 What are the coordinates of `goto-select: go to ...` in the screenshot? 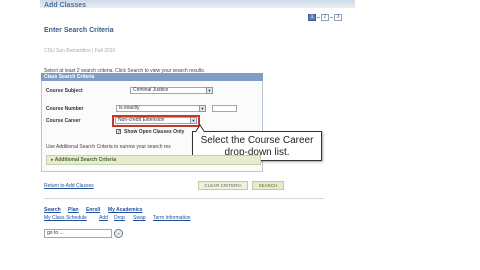 It's located at (78, 233).